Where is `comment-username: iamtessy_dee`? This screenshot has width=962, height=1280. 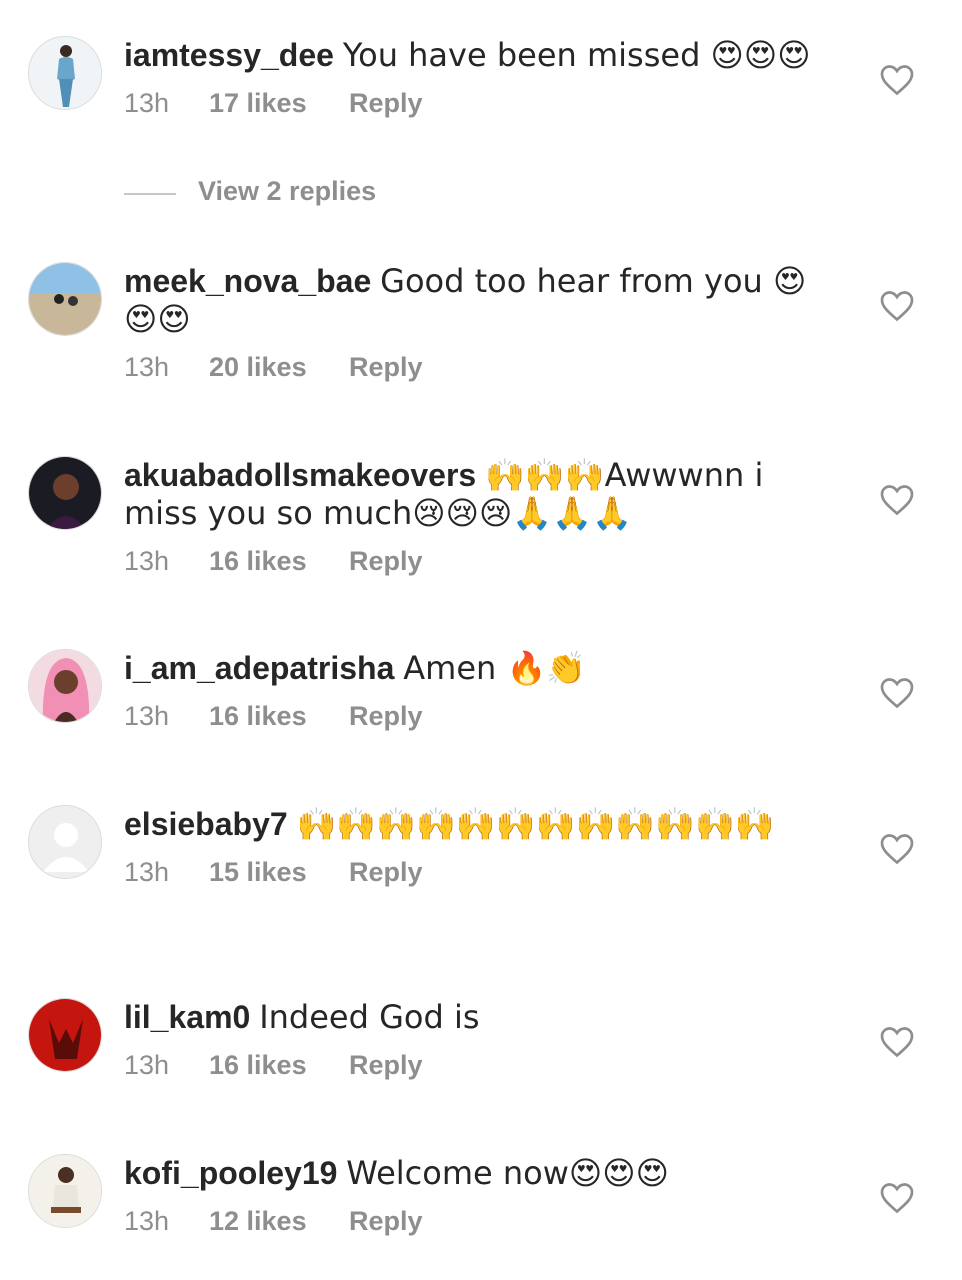 comment-username: iamtessy_dee is located at coordinates (229, 55).